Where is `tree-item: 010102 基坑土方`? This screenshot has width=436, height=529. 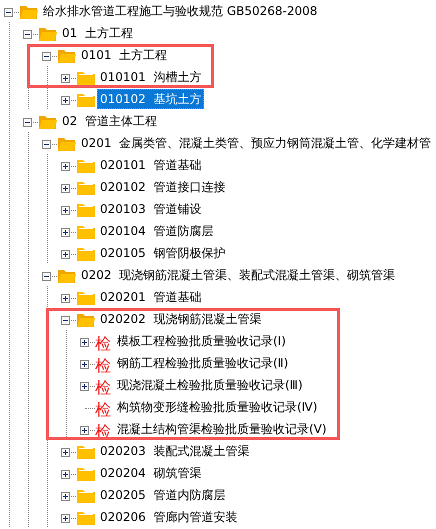 tree-item: 010102 基坑土方 is located at coordinates (150, 99).